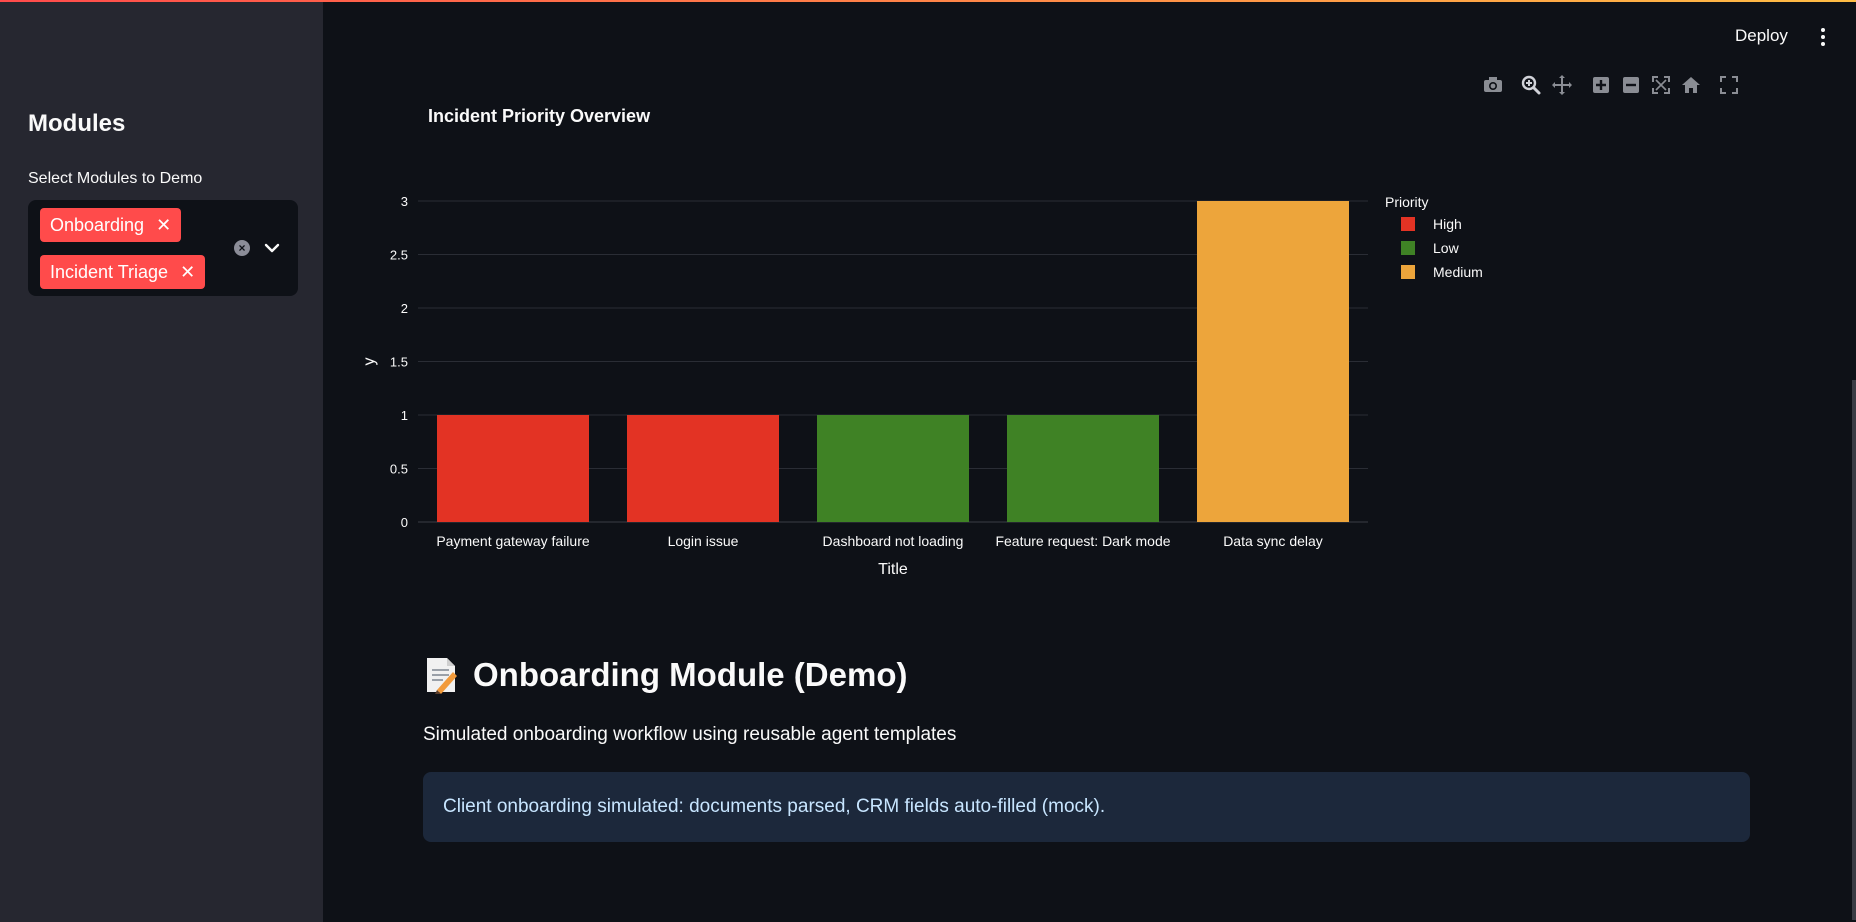 Image resolution: width=1856 pixels, height=922 pixels. What do you see at coordinates (513, 541) in the screenshot?
I see `x-tick-label: Payment gateway failure` at bounding box center [513, 541].